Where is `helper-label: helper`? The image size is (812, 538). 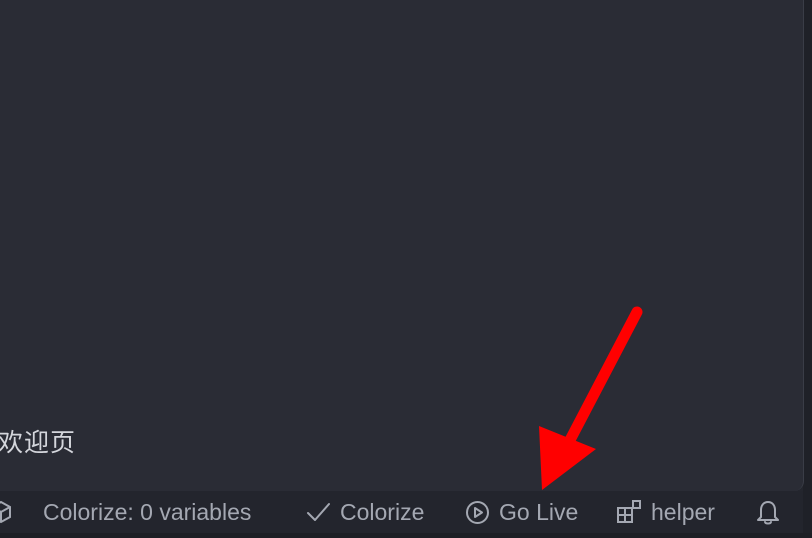 helper-label: helper is located at coordinates (683, 511).